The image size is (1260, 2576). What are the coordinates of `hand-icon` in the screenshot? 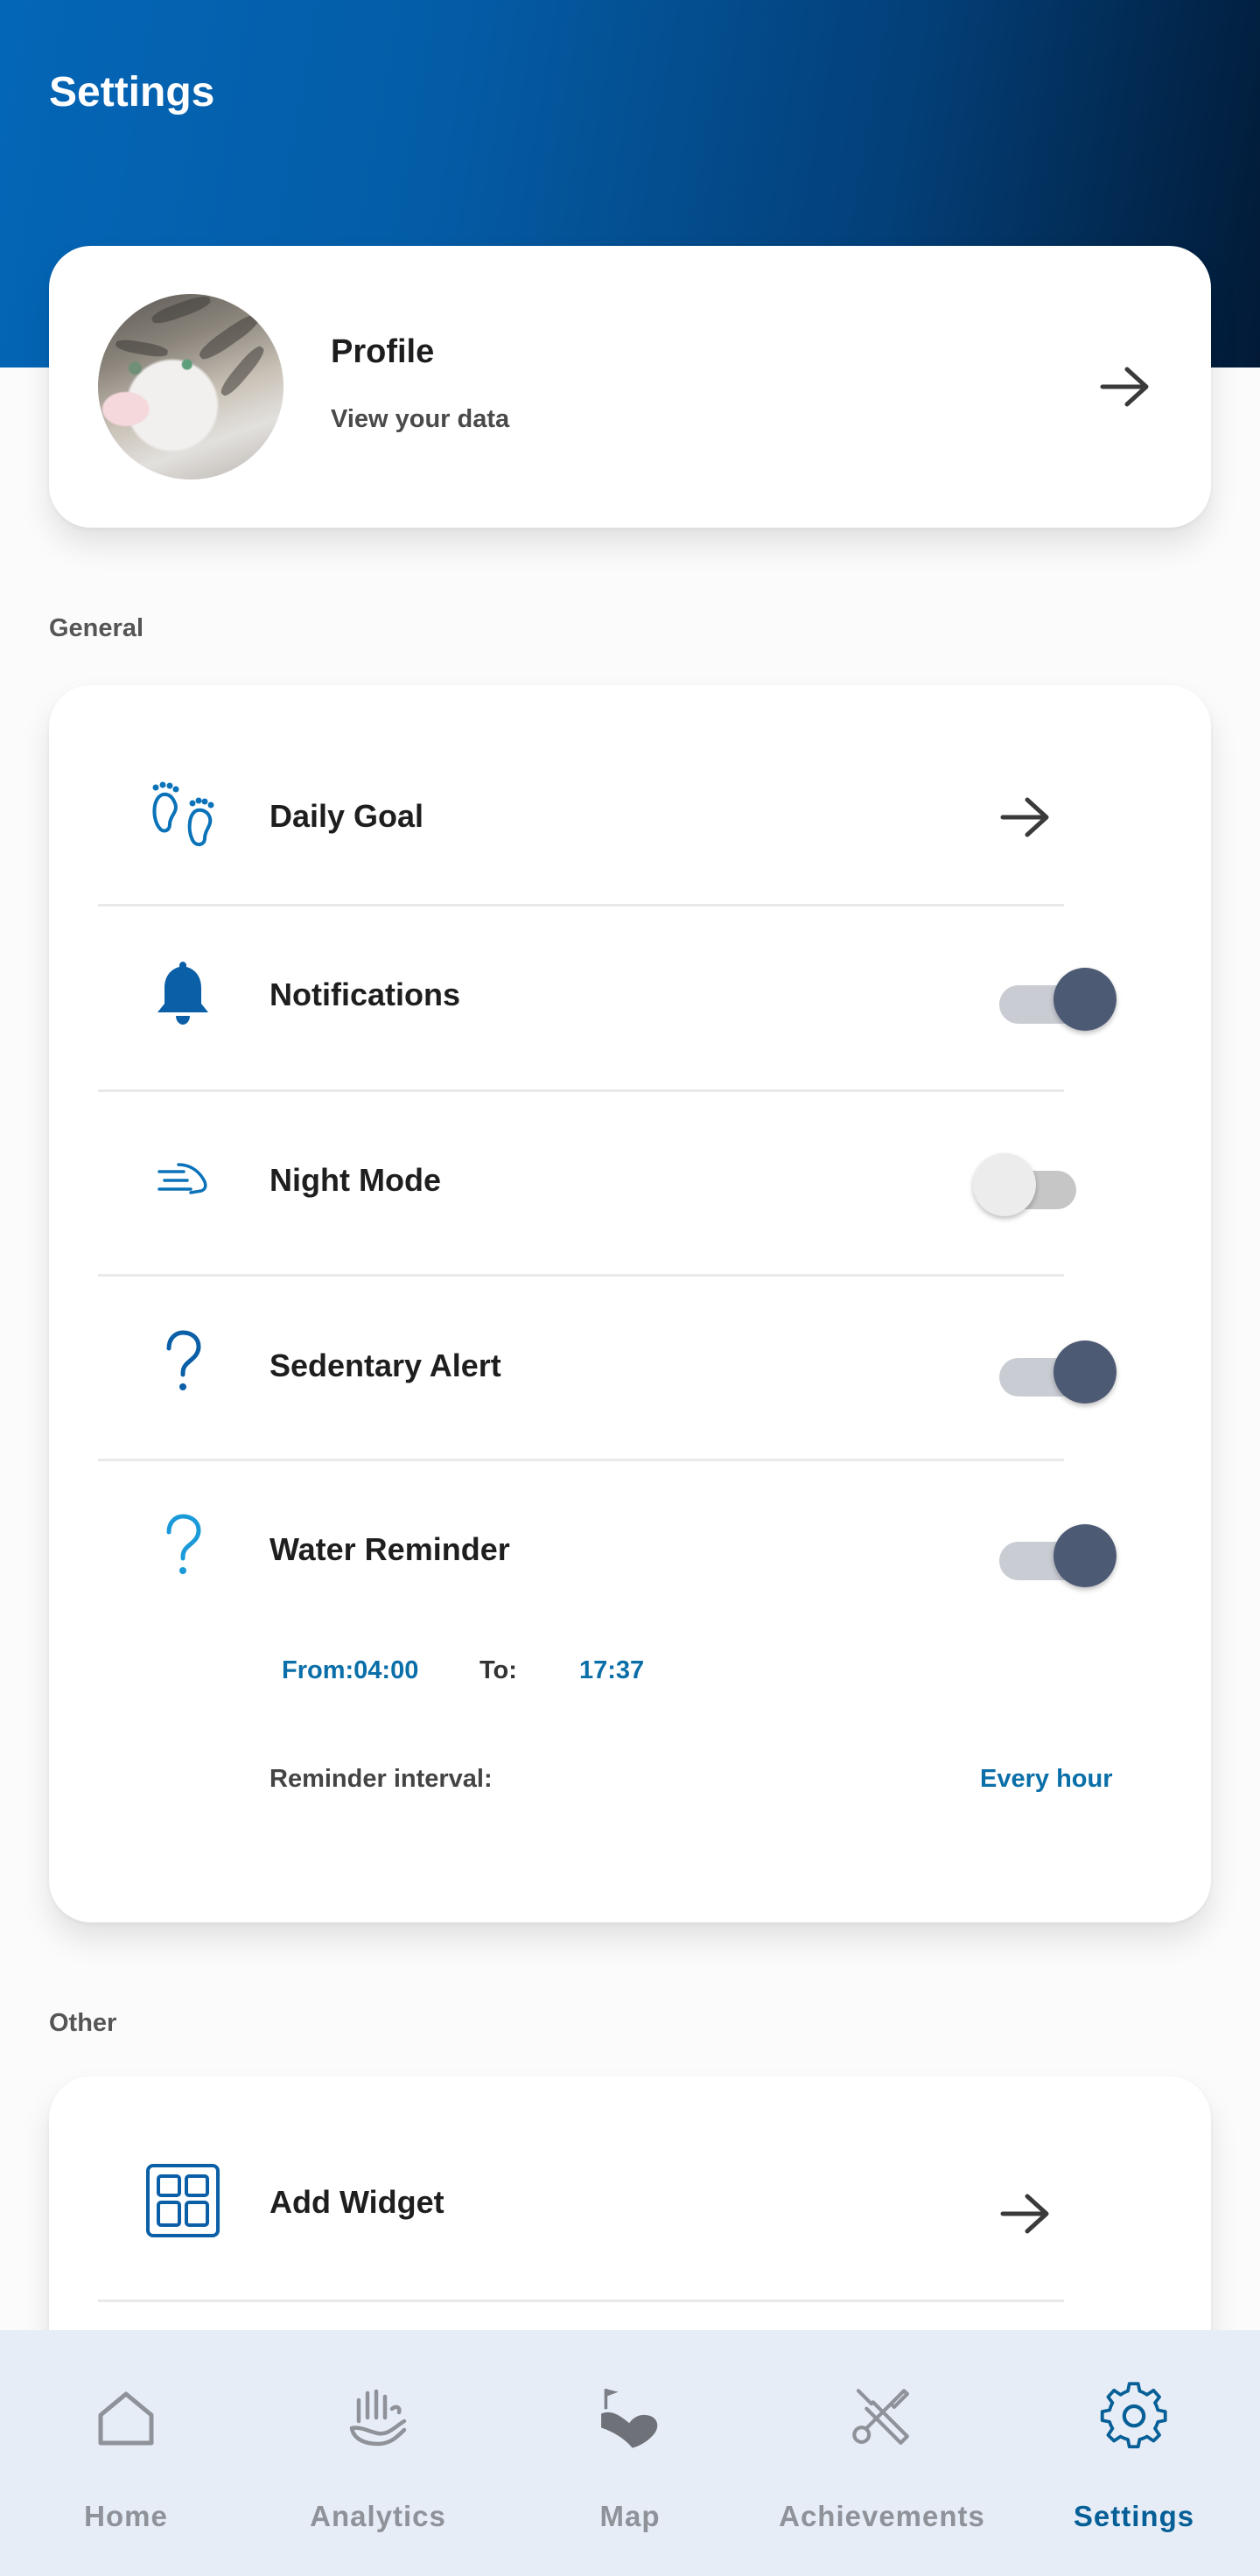 It's located at (378, 2418).